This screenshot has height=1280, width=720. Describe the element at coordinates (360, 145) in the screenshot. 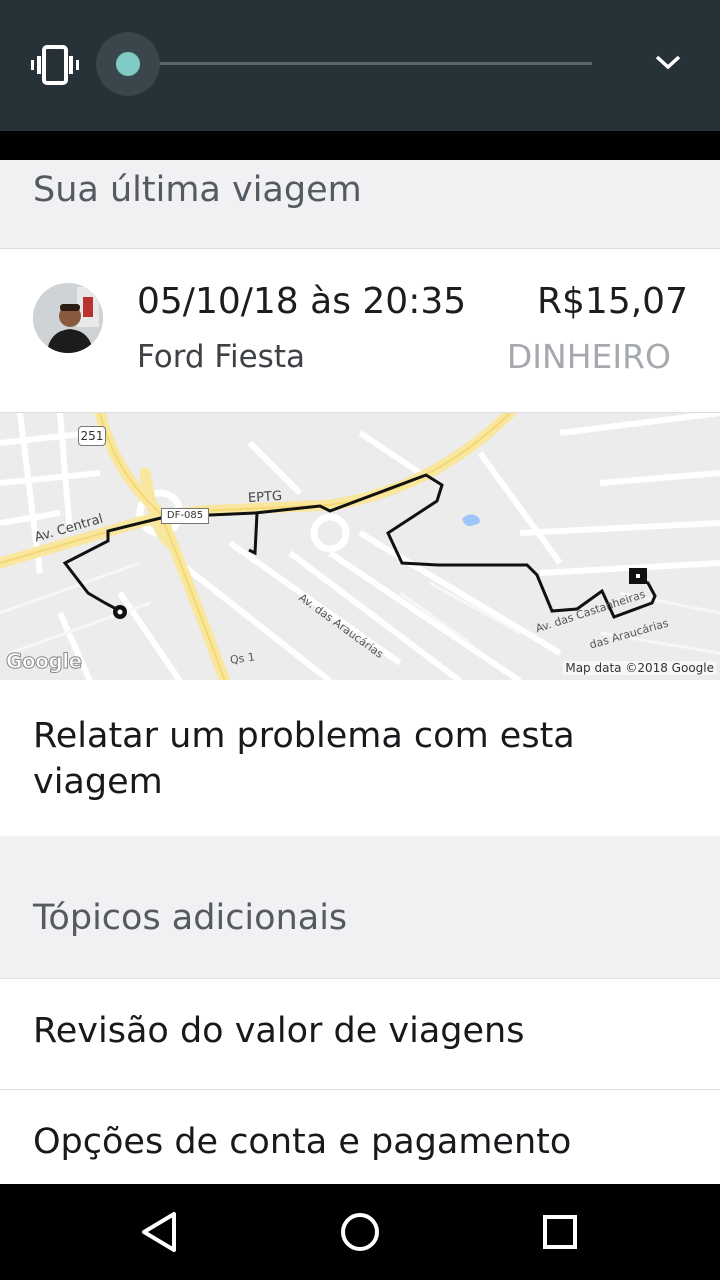

I see `status-strip` at that location.